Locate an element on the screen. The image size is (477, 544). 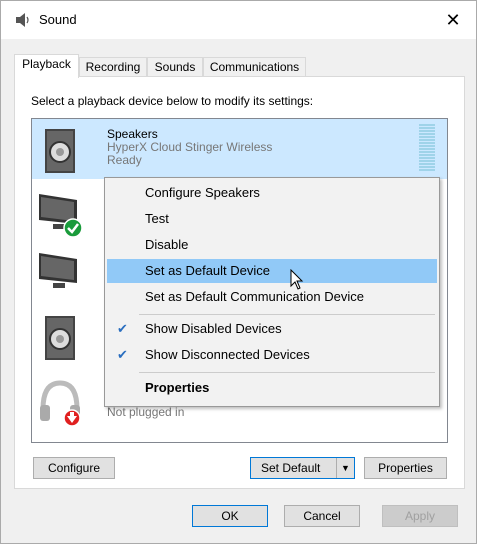
menu-item-show-disconnected: ✔ Show Disconnected Devices is located at coordinates (272, 355).